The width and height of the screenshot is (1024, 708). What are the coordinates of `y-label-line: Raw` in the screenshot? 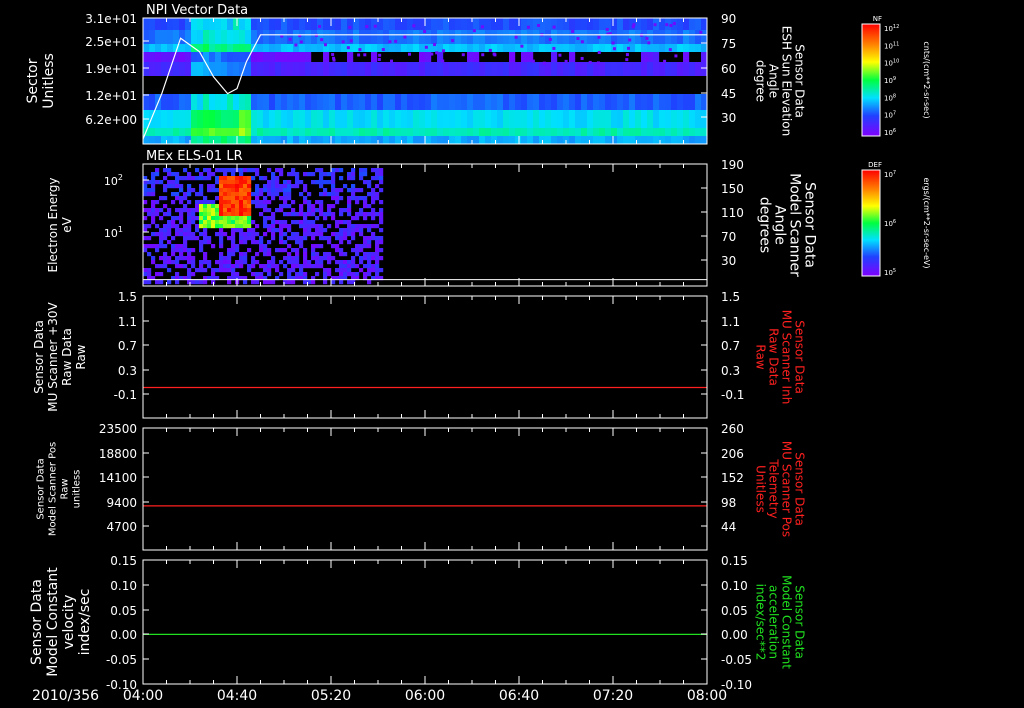 It's located at (65, 488).